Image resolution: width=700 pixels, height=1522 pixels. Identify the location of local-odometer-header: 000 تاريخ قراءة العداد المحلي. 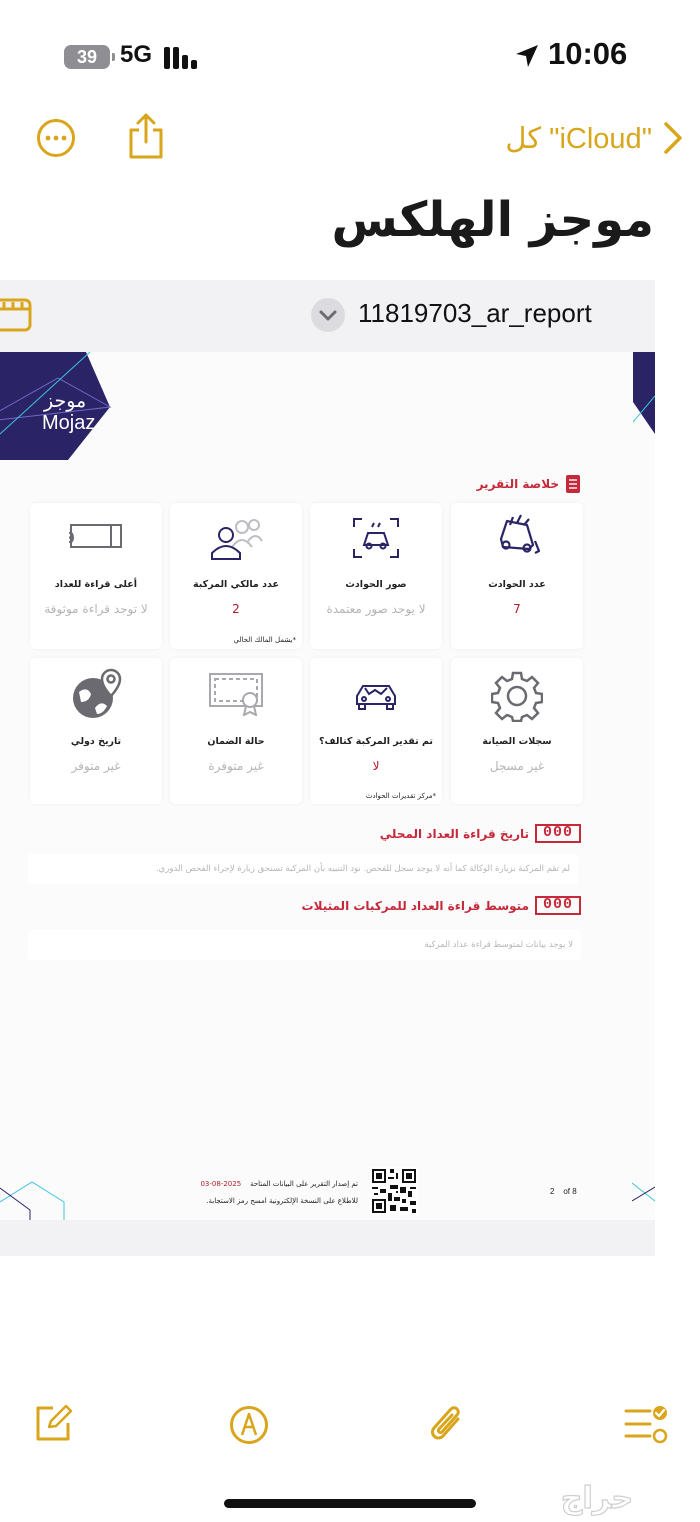
(480, 833).